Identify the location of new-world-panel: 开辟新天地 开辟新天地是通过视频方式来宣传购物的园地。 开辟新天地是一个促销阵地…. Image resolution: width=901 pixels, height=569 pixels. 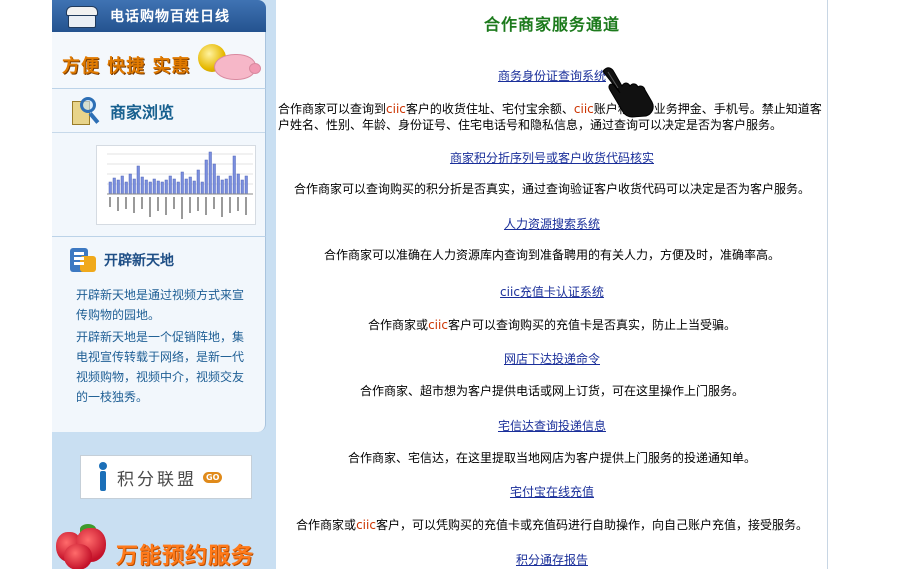
(159, 334).